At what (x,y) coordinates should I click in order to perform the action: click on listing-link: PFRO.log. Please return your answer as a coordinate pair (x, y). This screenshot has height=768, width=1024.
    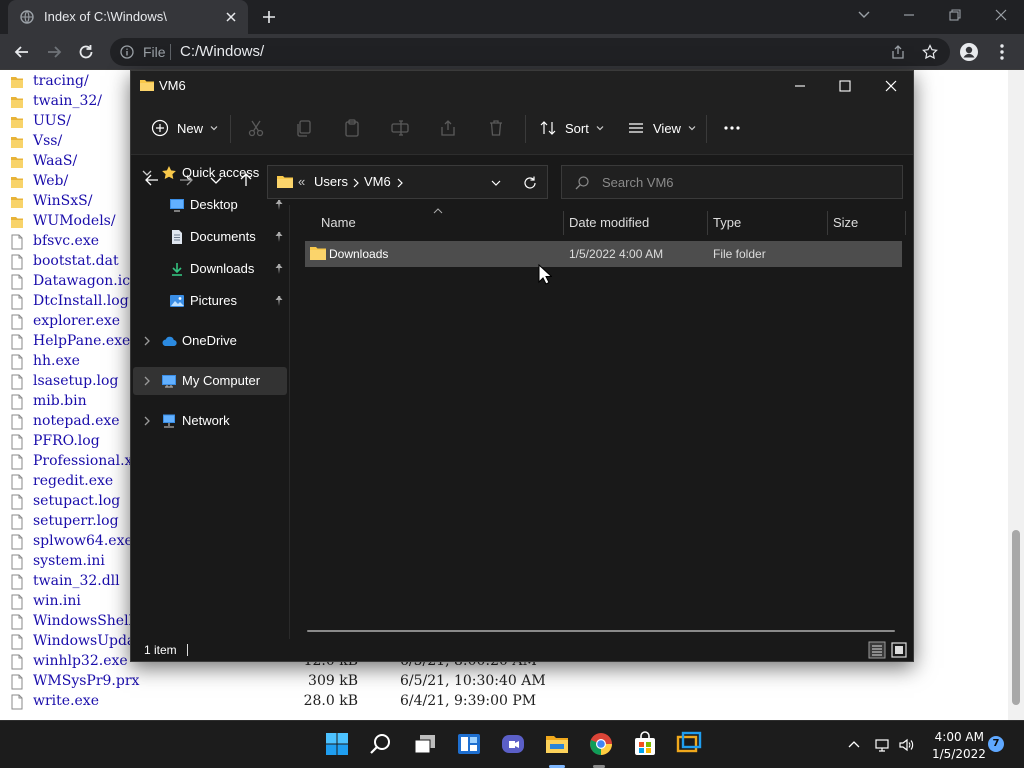
    Looking at the image, I should click on (66, 441).